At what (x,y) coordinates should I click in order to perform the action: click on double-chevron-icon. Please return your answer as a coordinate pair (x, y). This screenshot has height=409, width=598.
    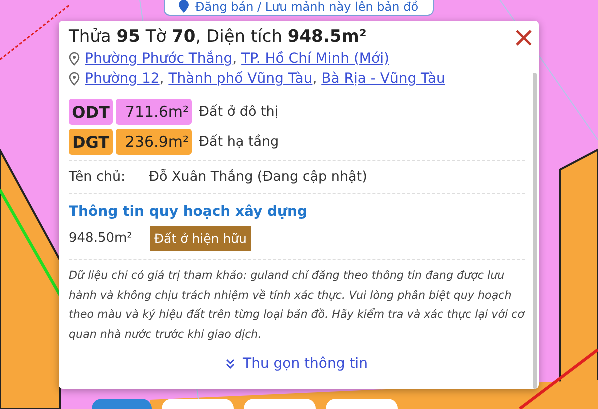
    Looking at the image, I should click on (231, 364).